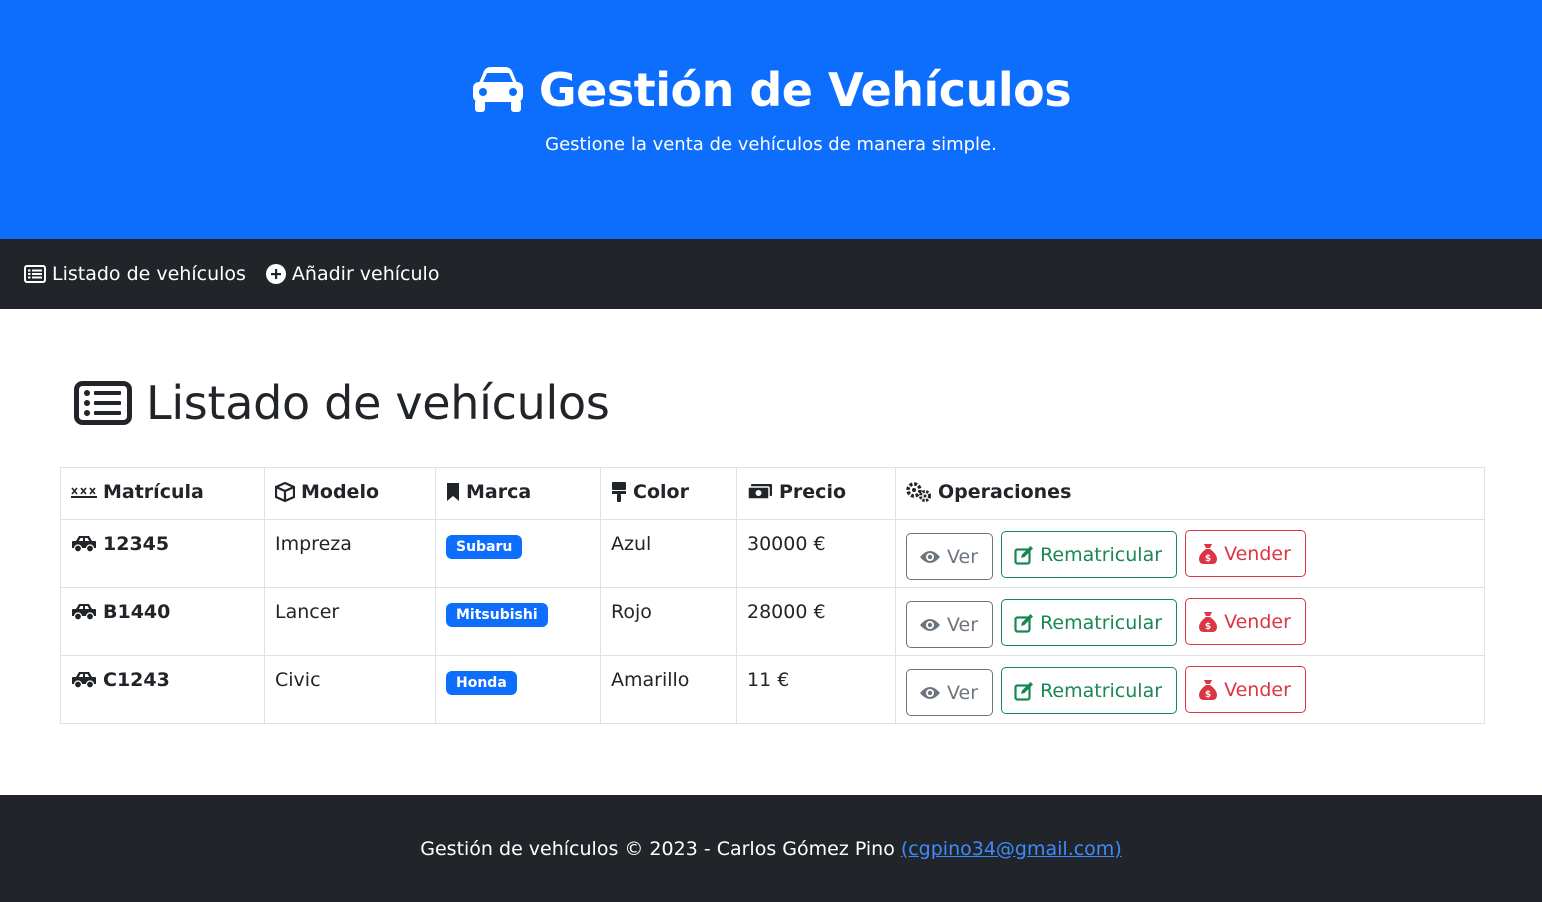 This screenshot has width=1542, height=902. Describe the element at coordinates (84, 492) in the screenshot. I see `plate-icon` at that location.